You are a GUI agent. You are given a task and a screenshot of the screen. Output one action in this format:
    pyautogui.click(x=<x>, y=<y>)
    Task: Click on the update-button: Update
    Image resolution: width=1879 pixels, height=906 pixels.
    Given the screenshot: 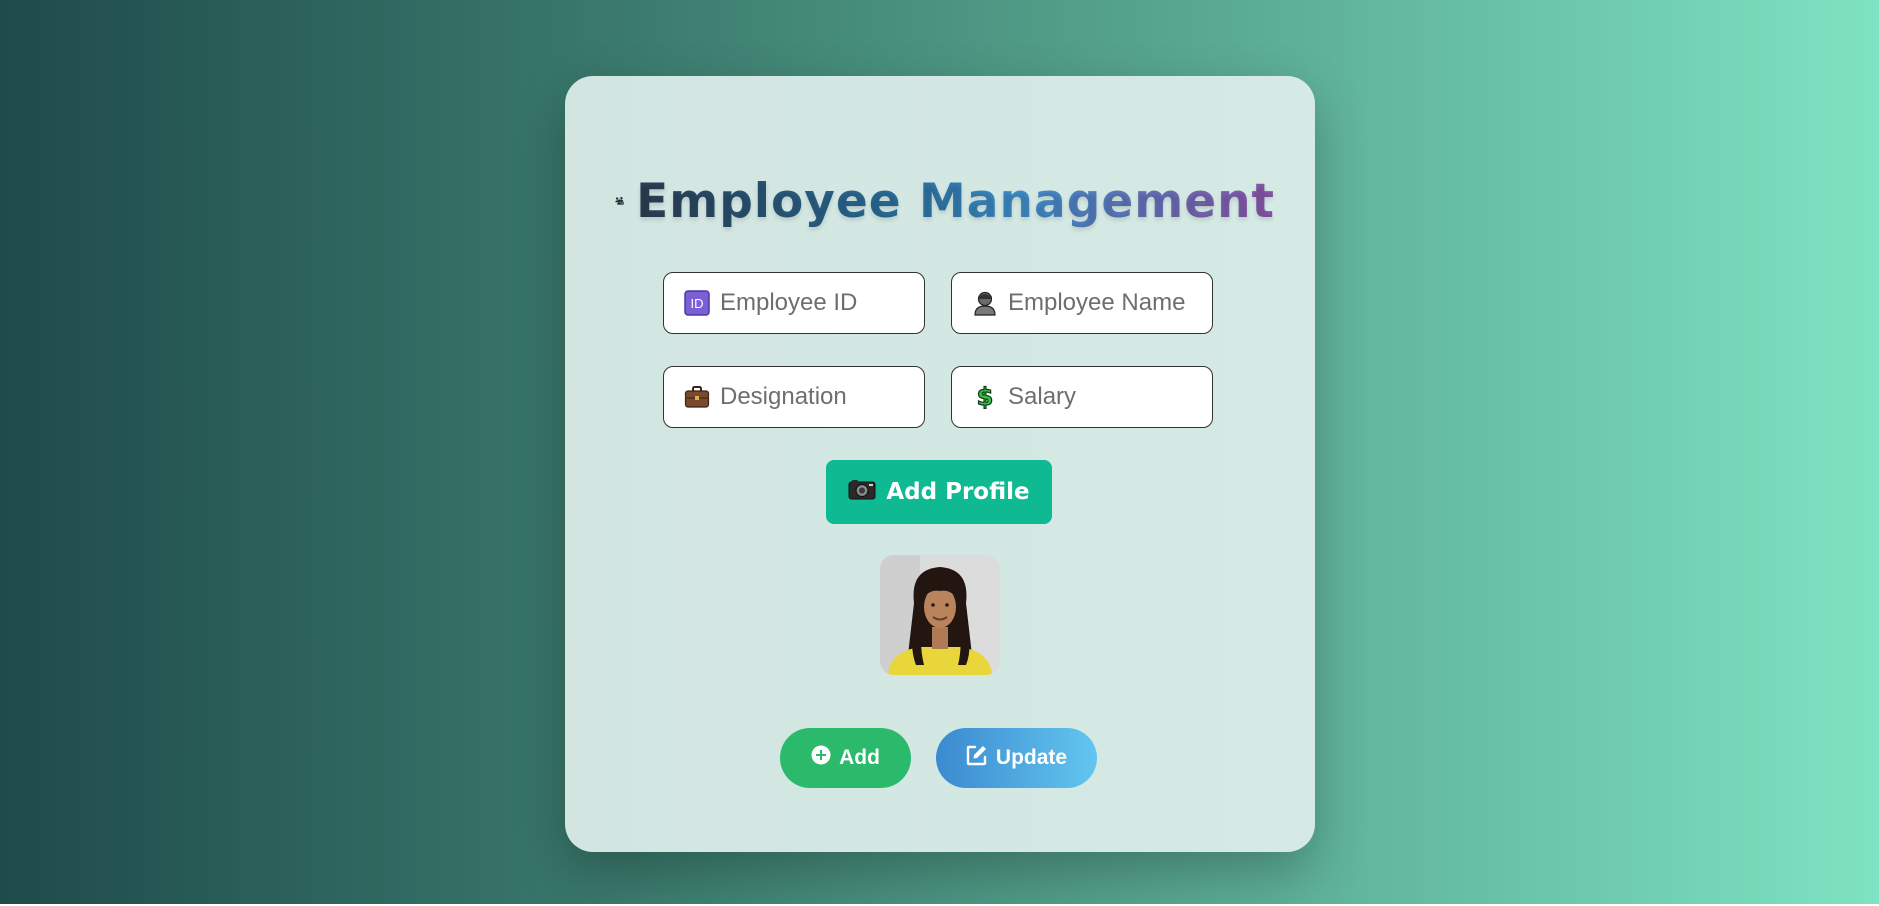 What is the action you would take?
    pyautogui.click(x=1016, y=758)
    